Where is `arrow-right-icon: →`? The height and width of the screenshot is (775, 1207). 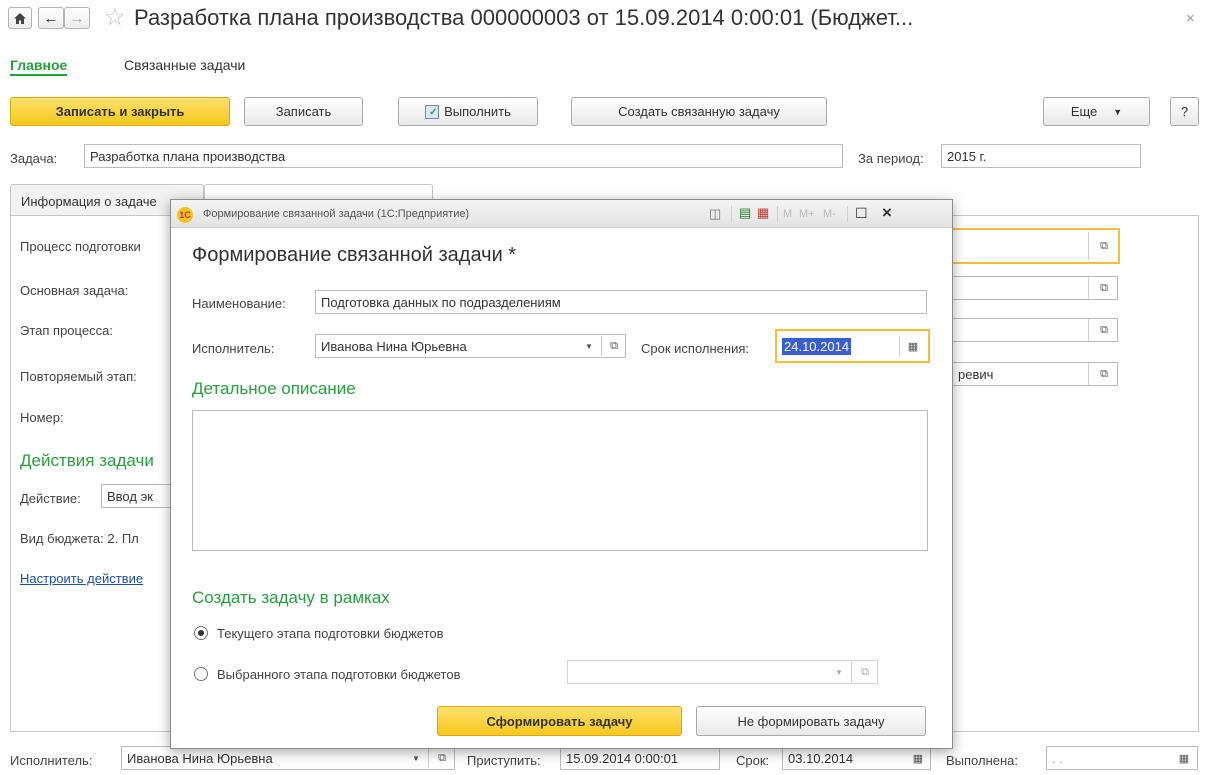 arrow-right-icon: → is located at coordinates (77, 18).